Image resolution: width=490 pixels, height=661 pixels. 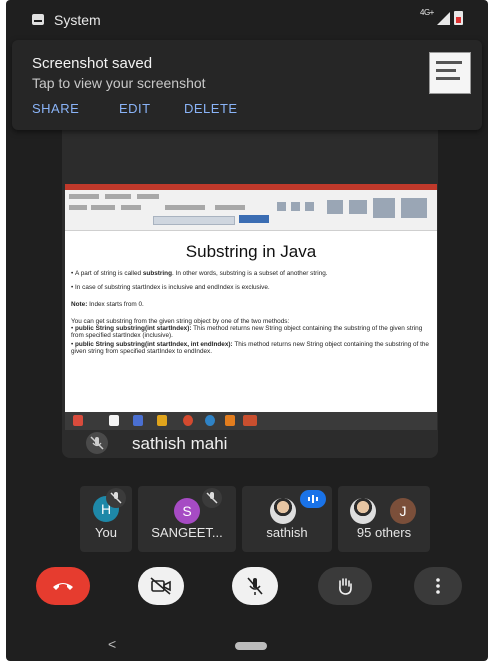 What do you see at coordinates (119, 83) in the screenshot?
I see `notification-subtitle: Tap to view your screenshot` at bounding box center [119, 83].